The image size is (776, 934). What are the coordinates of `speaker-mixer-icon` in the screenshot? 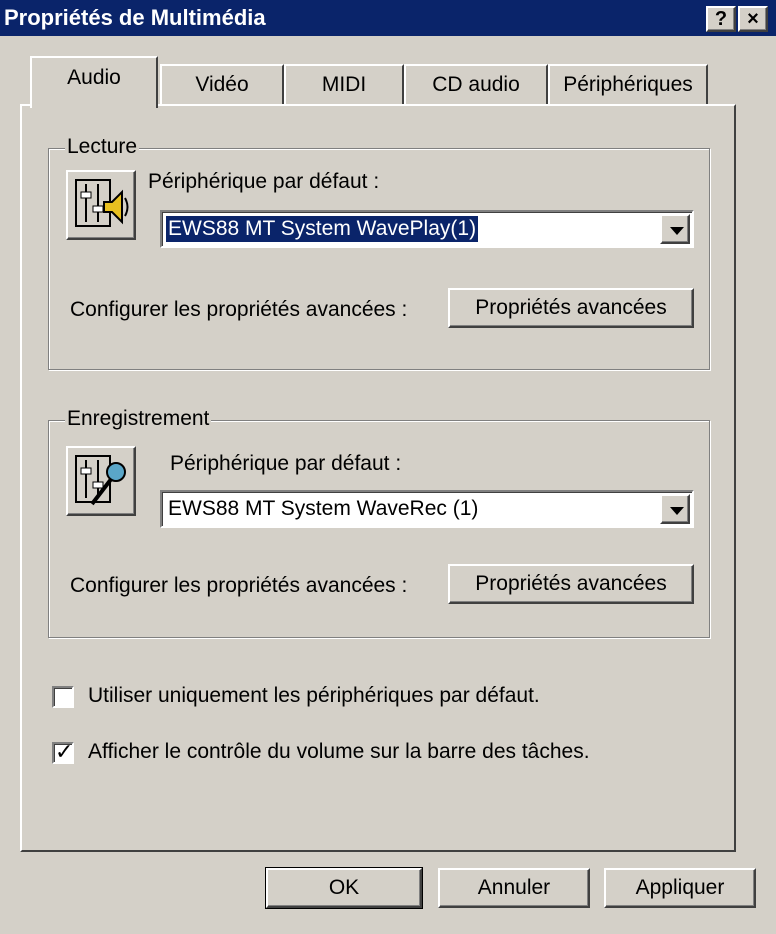 It's located at (101, 205).